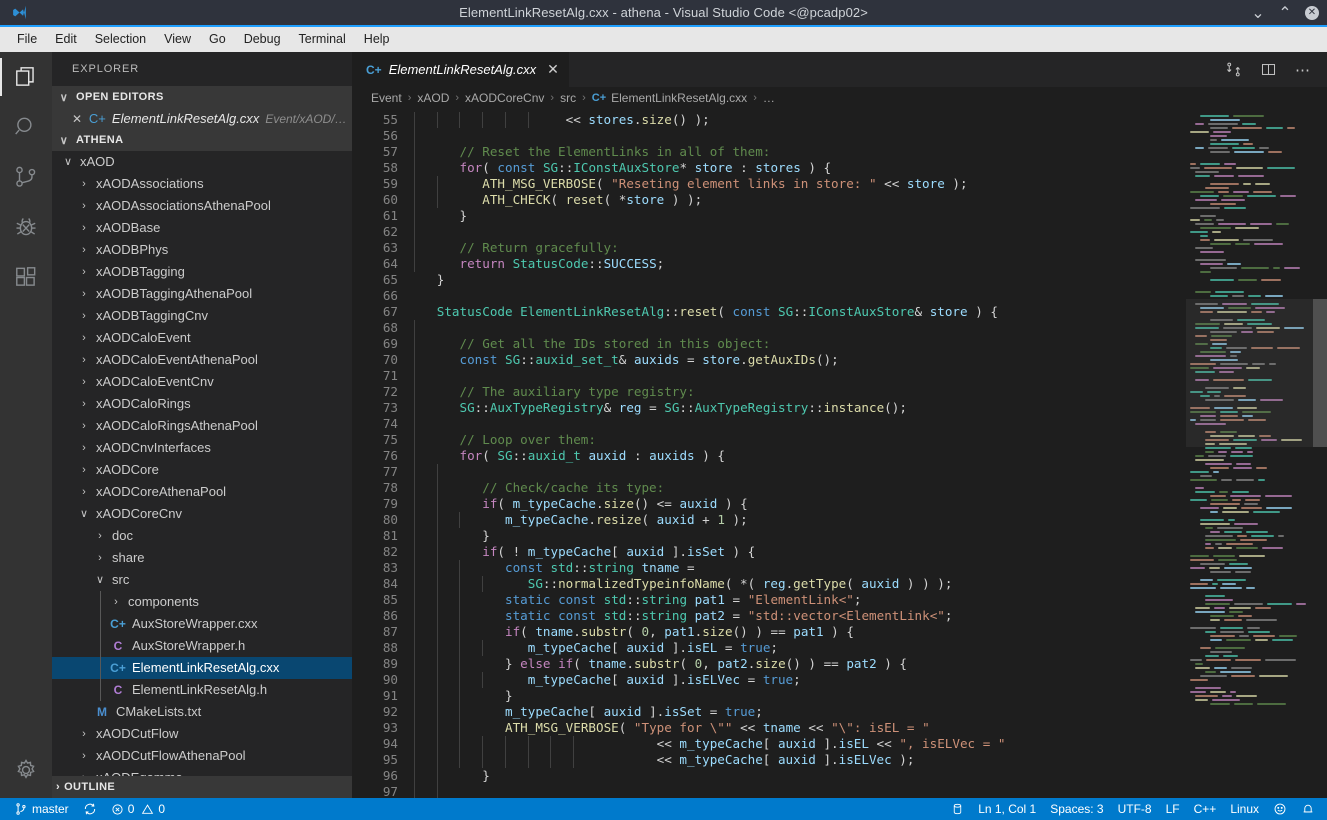  Describe the element at coordinates (26, 127) in the screenshot. I see `activity-search` at that location.